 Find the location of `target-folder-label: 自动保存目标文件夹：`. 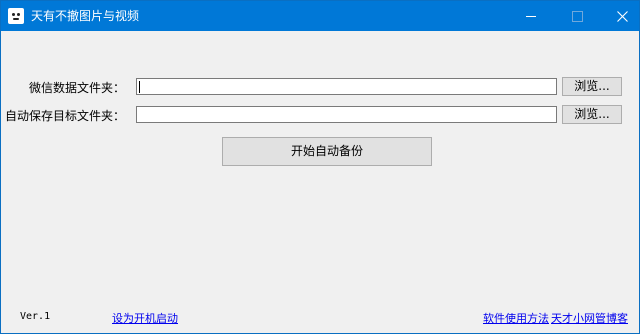

target-folder-label: 自动保存目标文件夹： is located at coordinates (65, 116).